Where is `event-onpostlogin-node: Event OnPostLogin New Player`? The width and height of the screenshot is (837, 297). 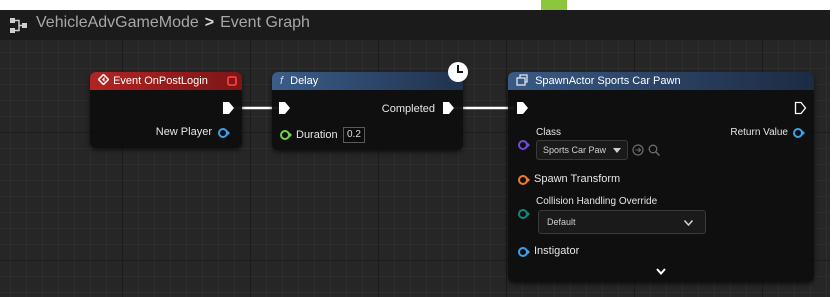 event-onpostlogin-node: Event OnPostLogin New Player is located at coordinates (166, 110).